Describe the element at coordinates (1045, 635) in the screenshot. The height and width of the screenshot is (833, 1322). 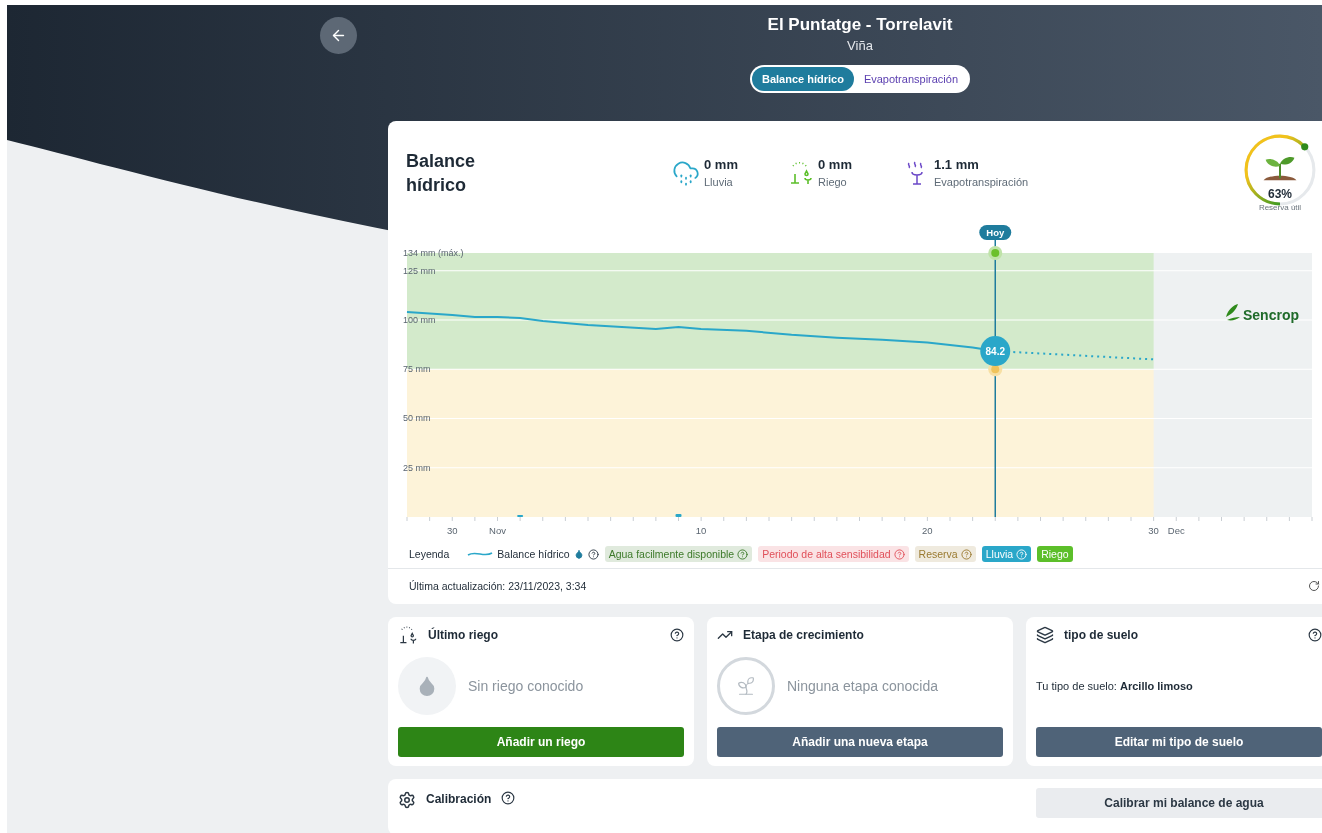
I see `layers-icon` at that location.